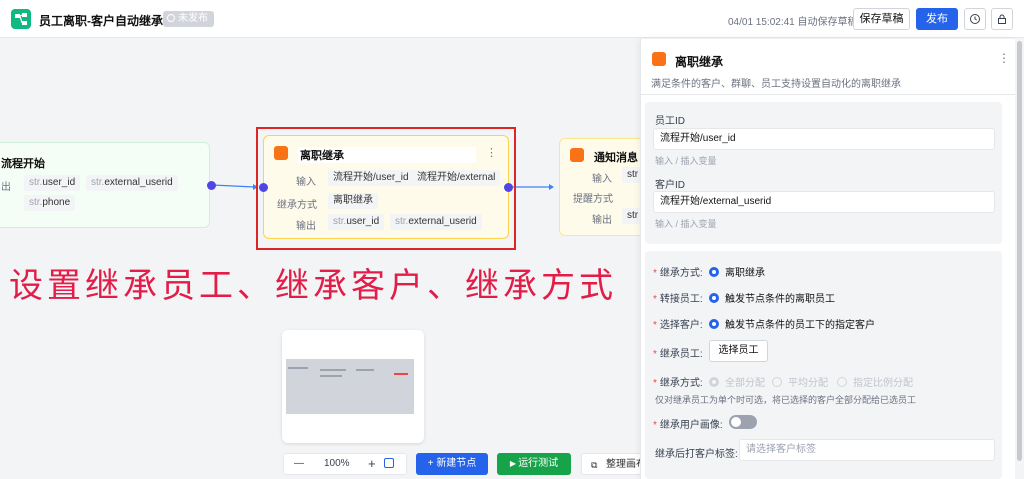 This screenshot has height=479, width=1024. What do you see at coordinates (371, 178) in the screenshot?
I see `input-tag: 流程开始/user_id` at bounding box center [371, 178].